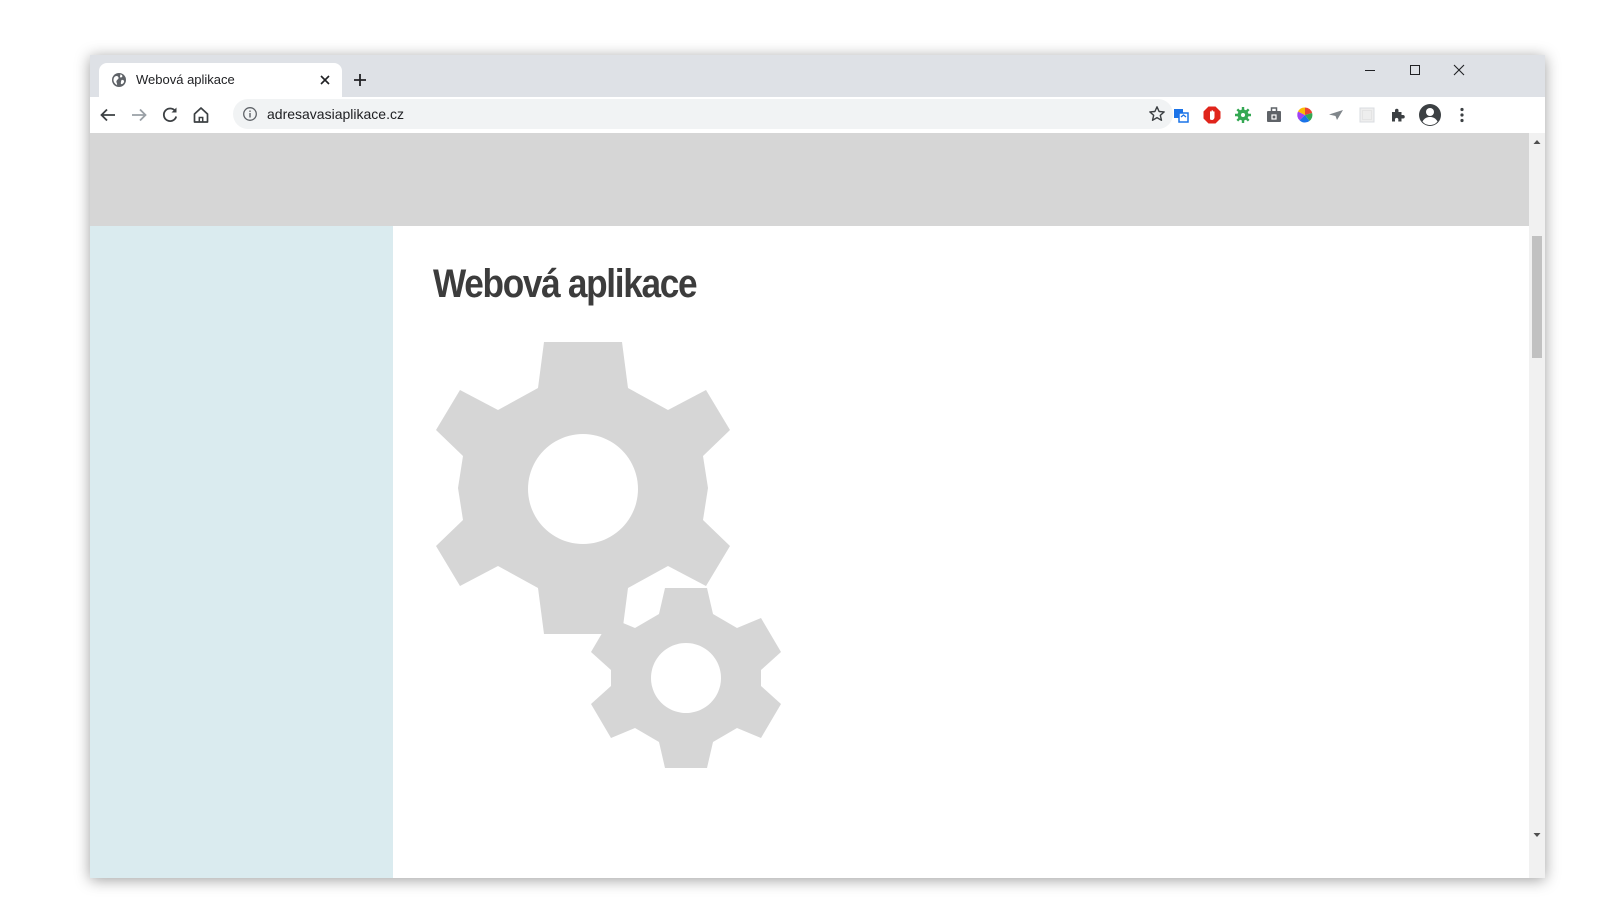  What do you see at coordinates (1462, 115) in the screenshot?
I see `kebab-menu-icon` at bounding box center [1462, 115].